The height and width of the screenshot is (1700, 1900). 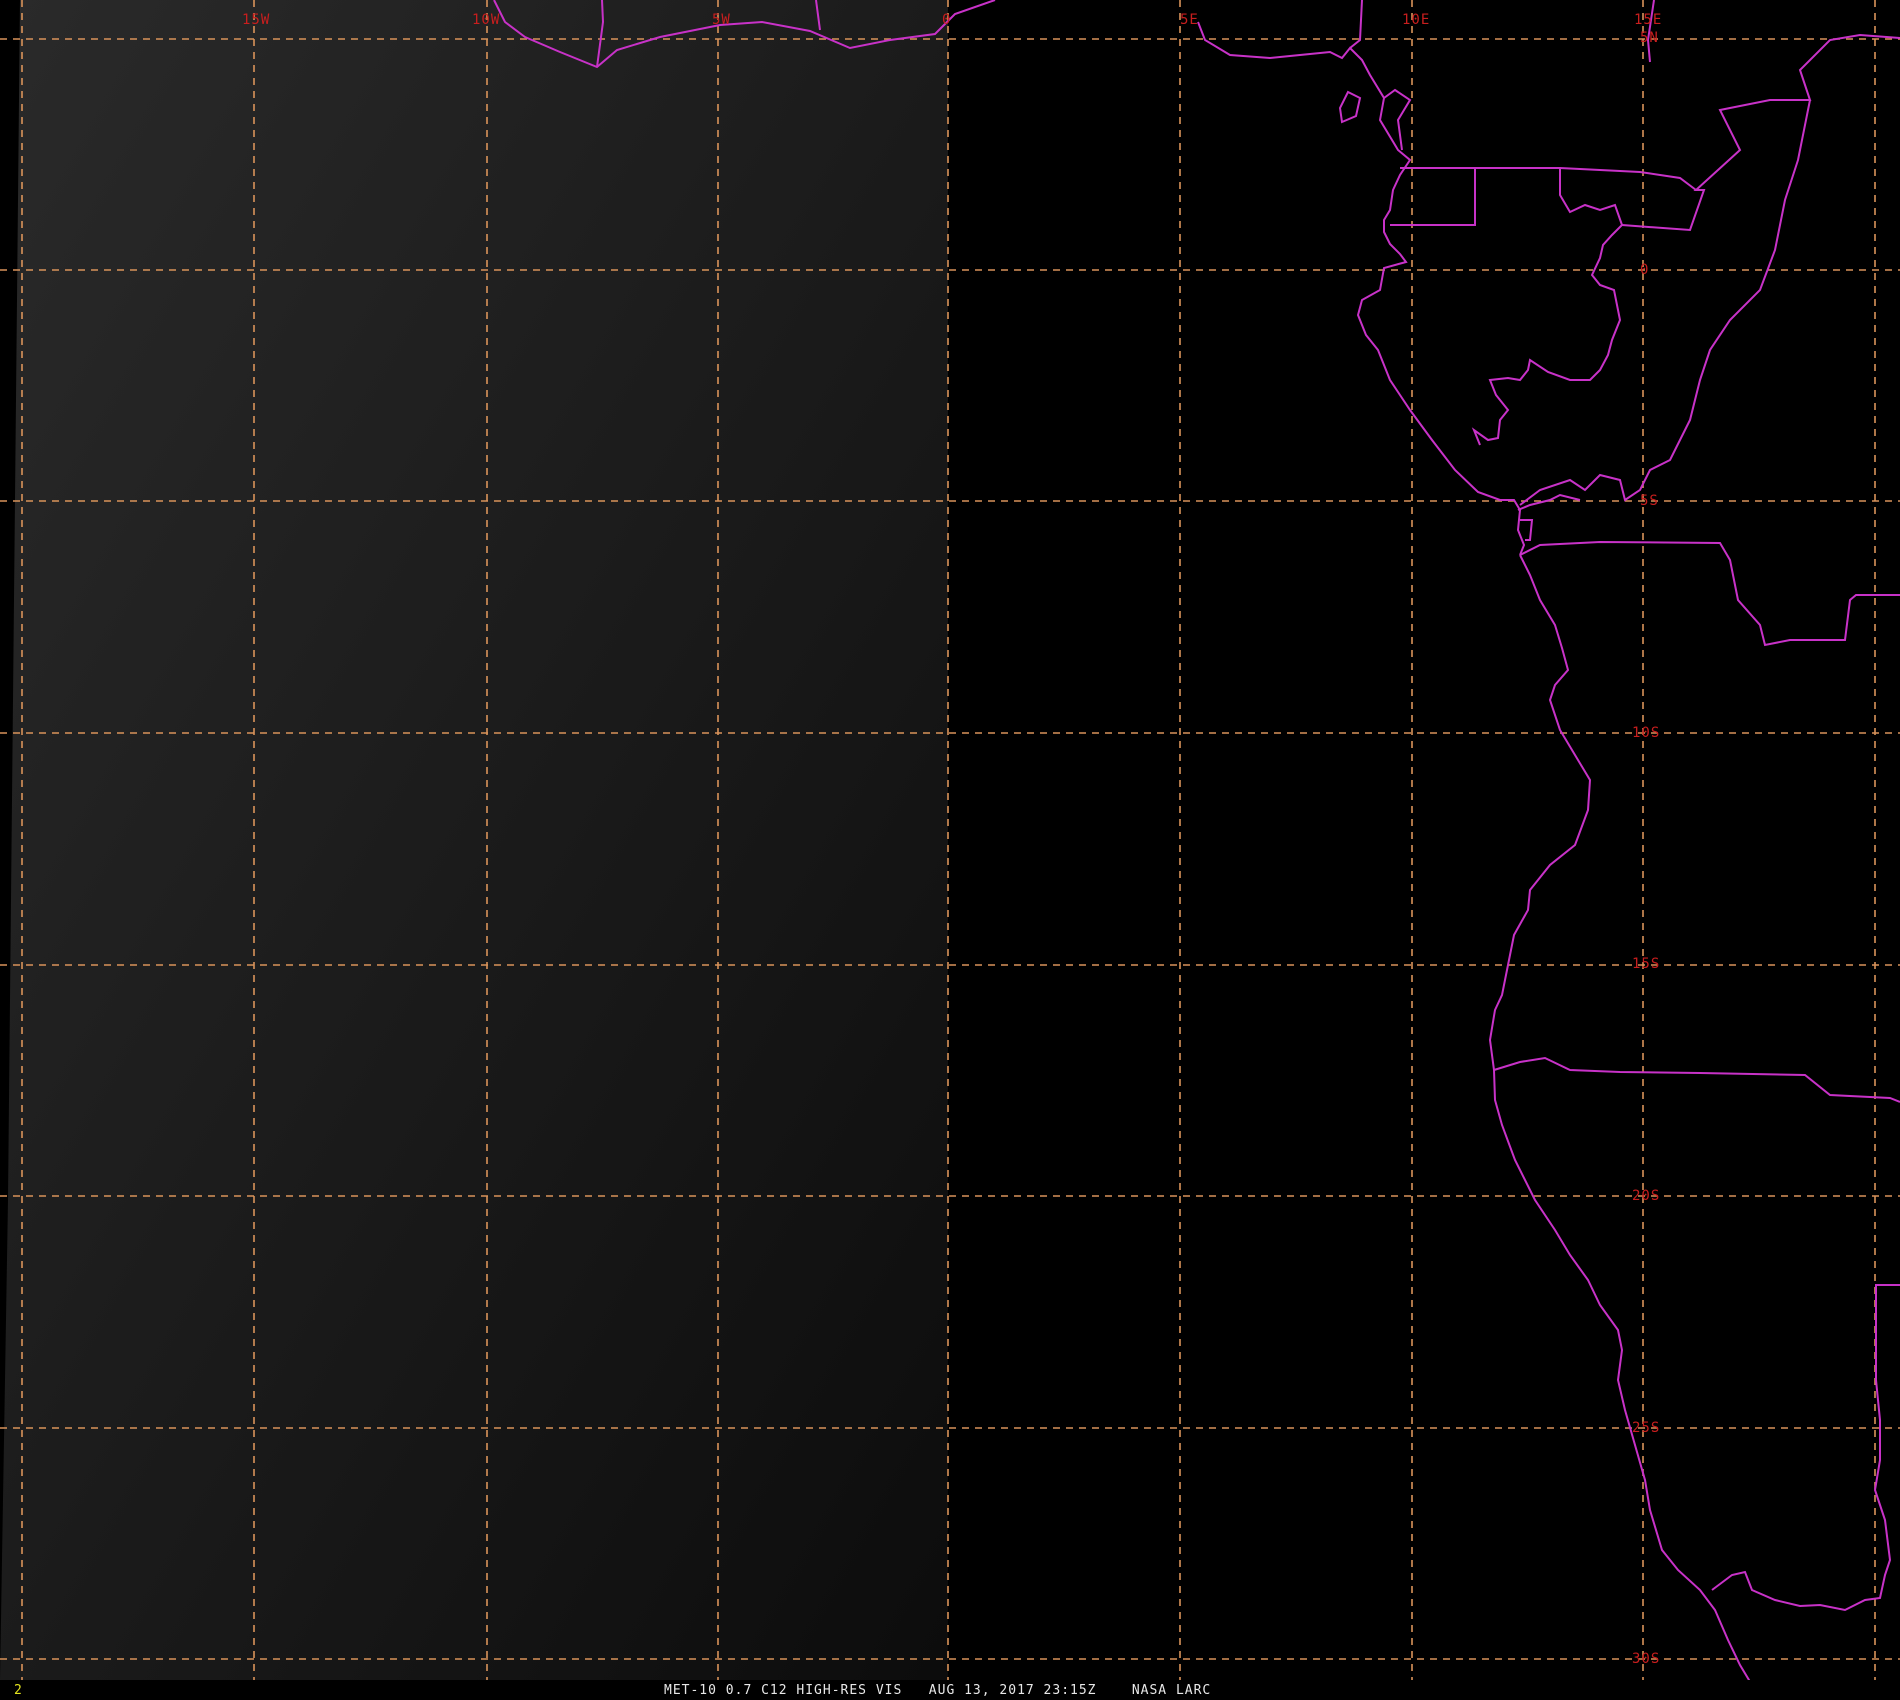 What do you see at coordinates (1644, 270) in the screenshot?
I see `latitude-label: 0` at bounding box center [1644, 270].